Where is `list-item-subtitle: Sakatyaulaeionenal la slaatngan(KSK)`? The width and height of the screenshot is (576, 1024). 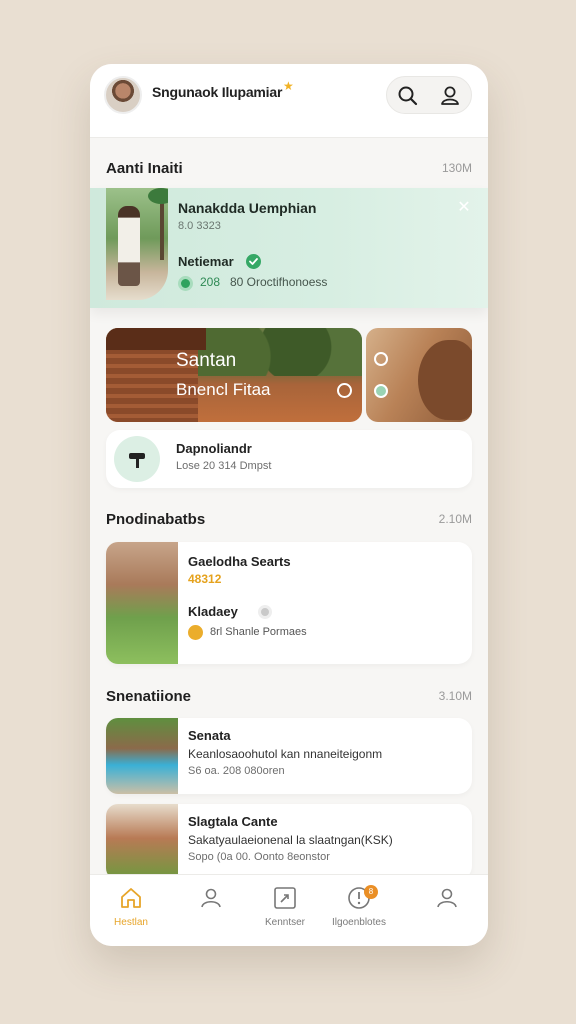 list-item-subtitle: Sakatyaulaeionenal la slaatngan(KSK) is located at coordinates (290, 840).